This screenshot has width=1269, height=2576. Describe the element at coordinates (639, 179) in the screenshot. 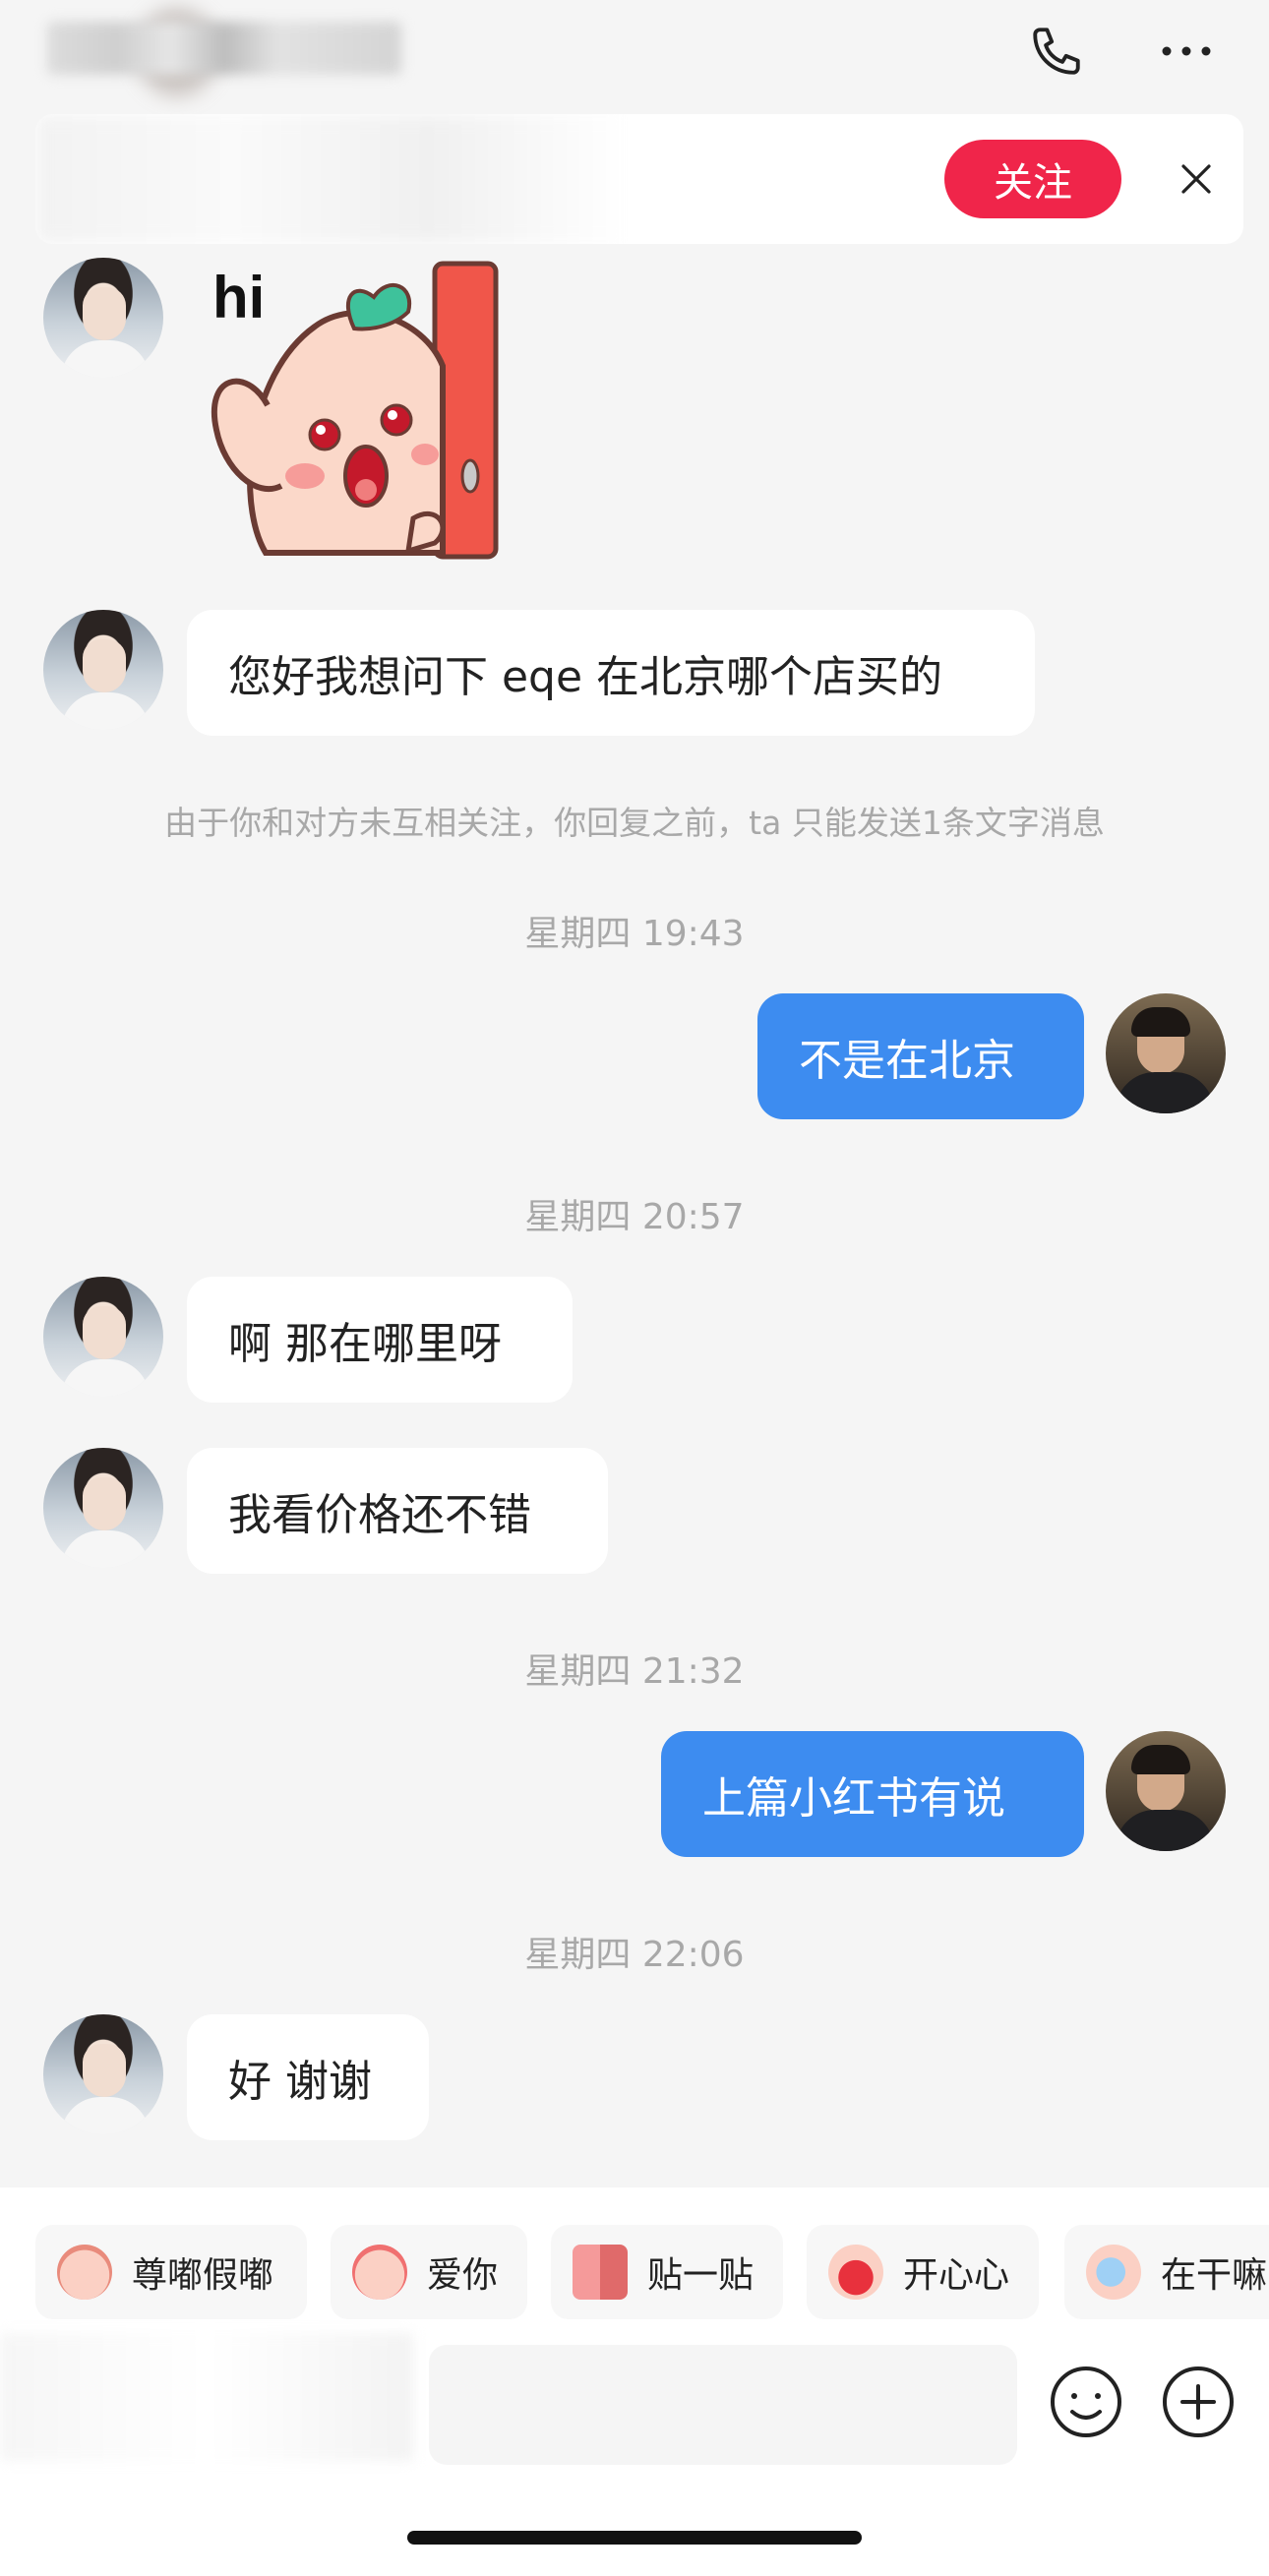

I see `follow-banner: 关注` at that location.